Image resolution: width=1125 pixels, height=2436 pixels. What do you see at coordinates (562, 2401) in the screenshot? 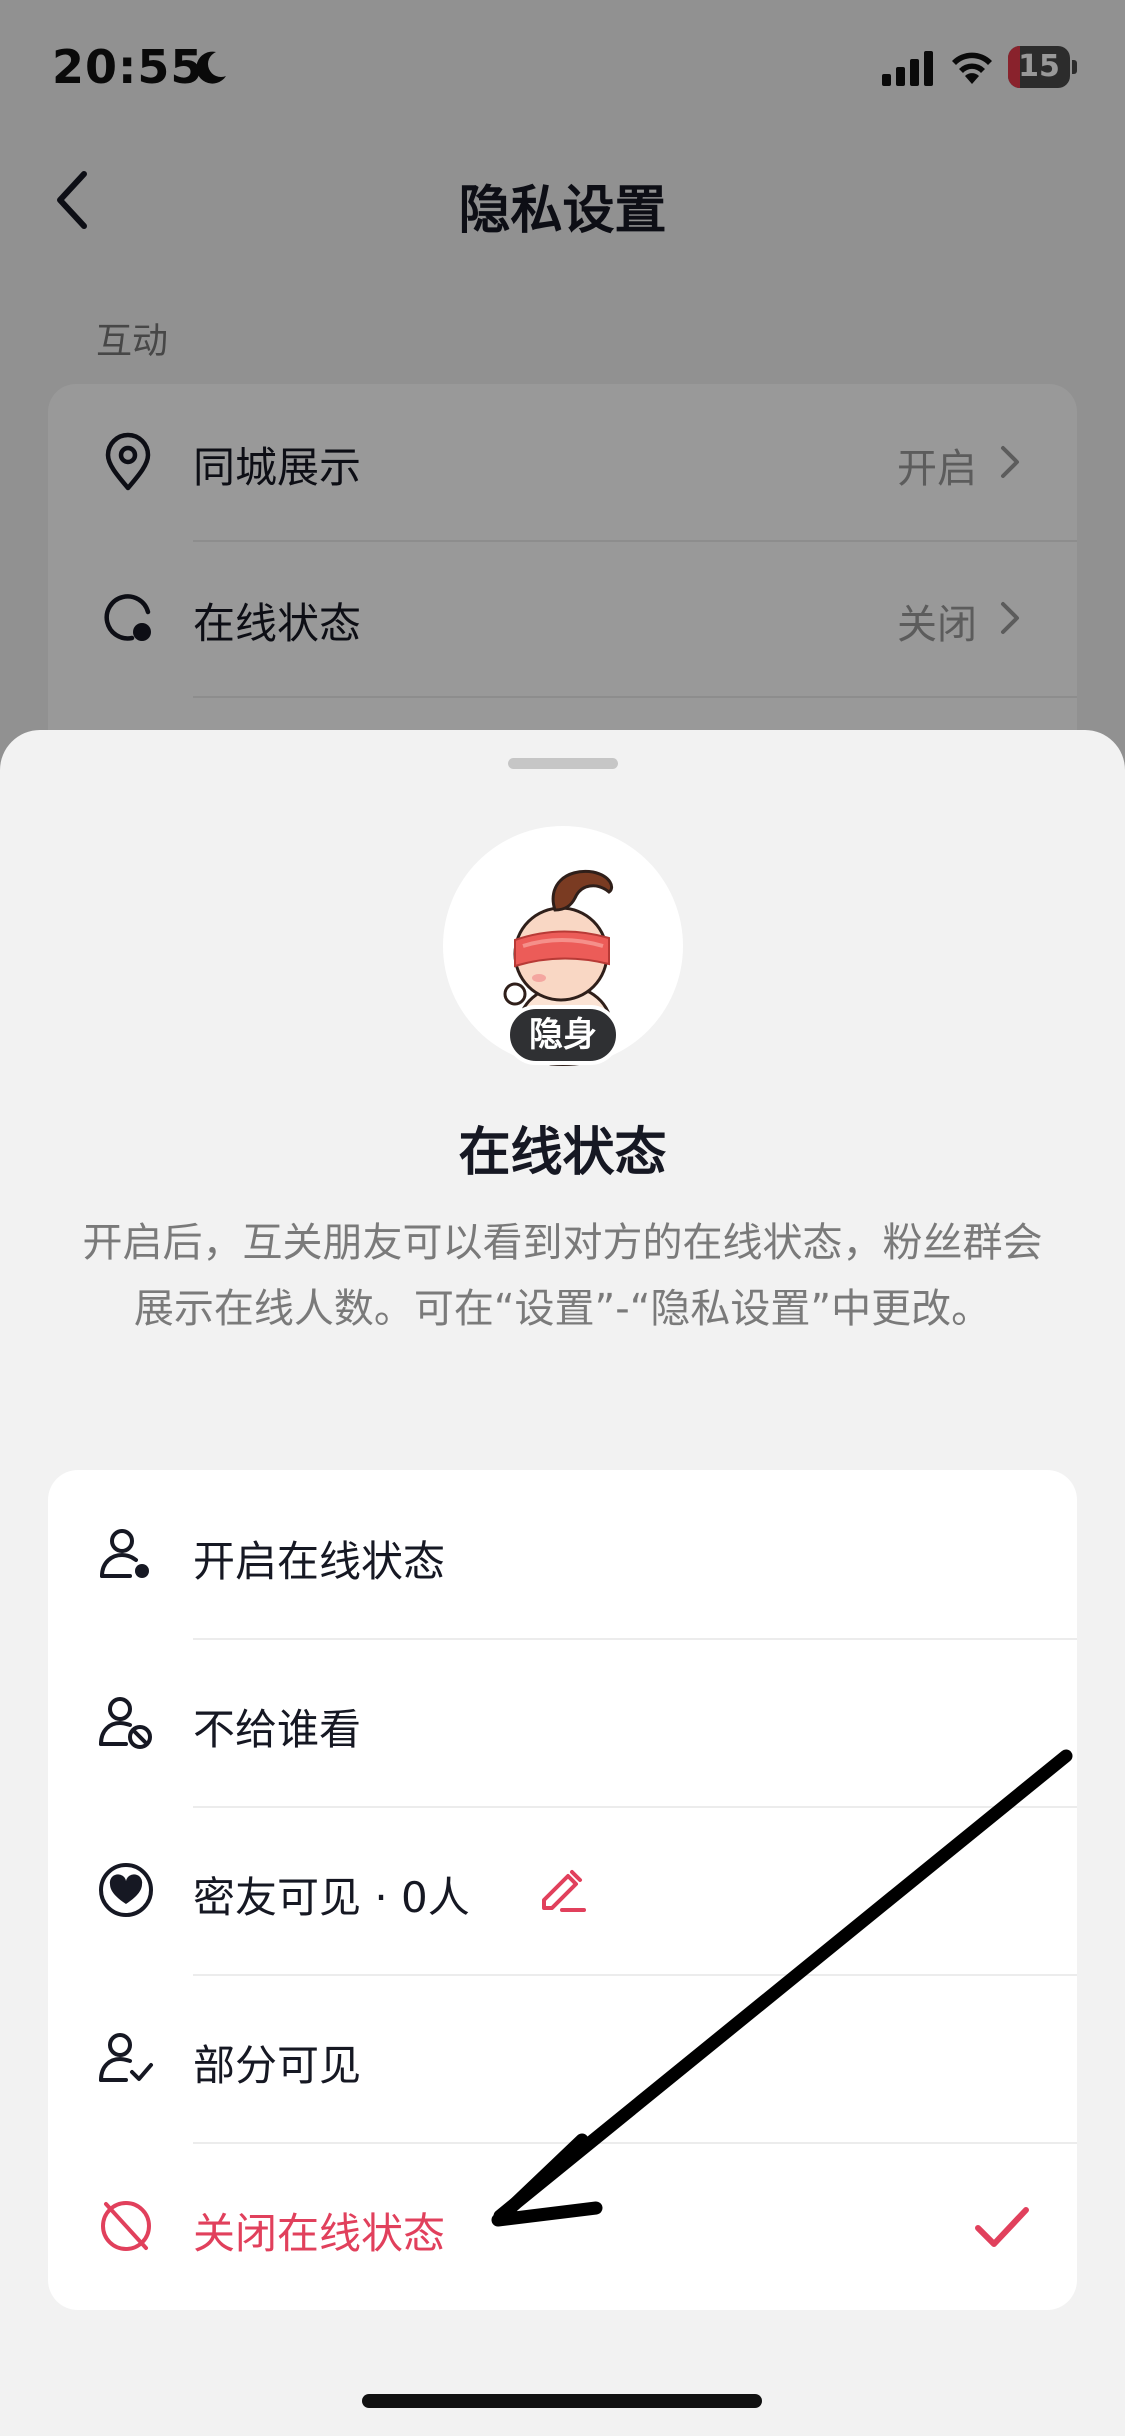
I see `home-indicator` at bounding box center [562, 2401].